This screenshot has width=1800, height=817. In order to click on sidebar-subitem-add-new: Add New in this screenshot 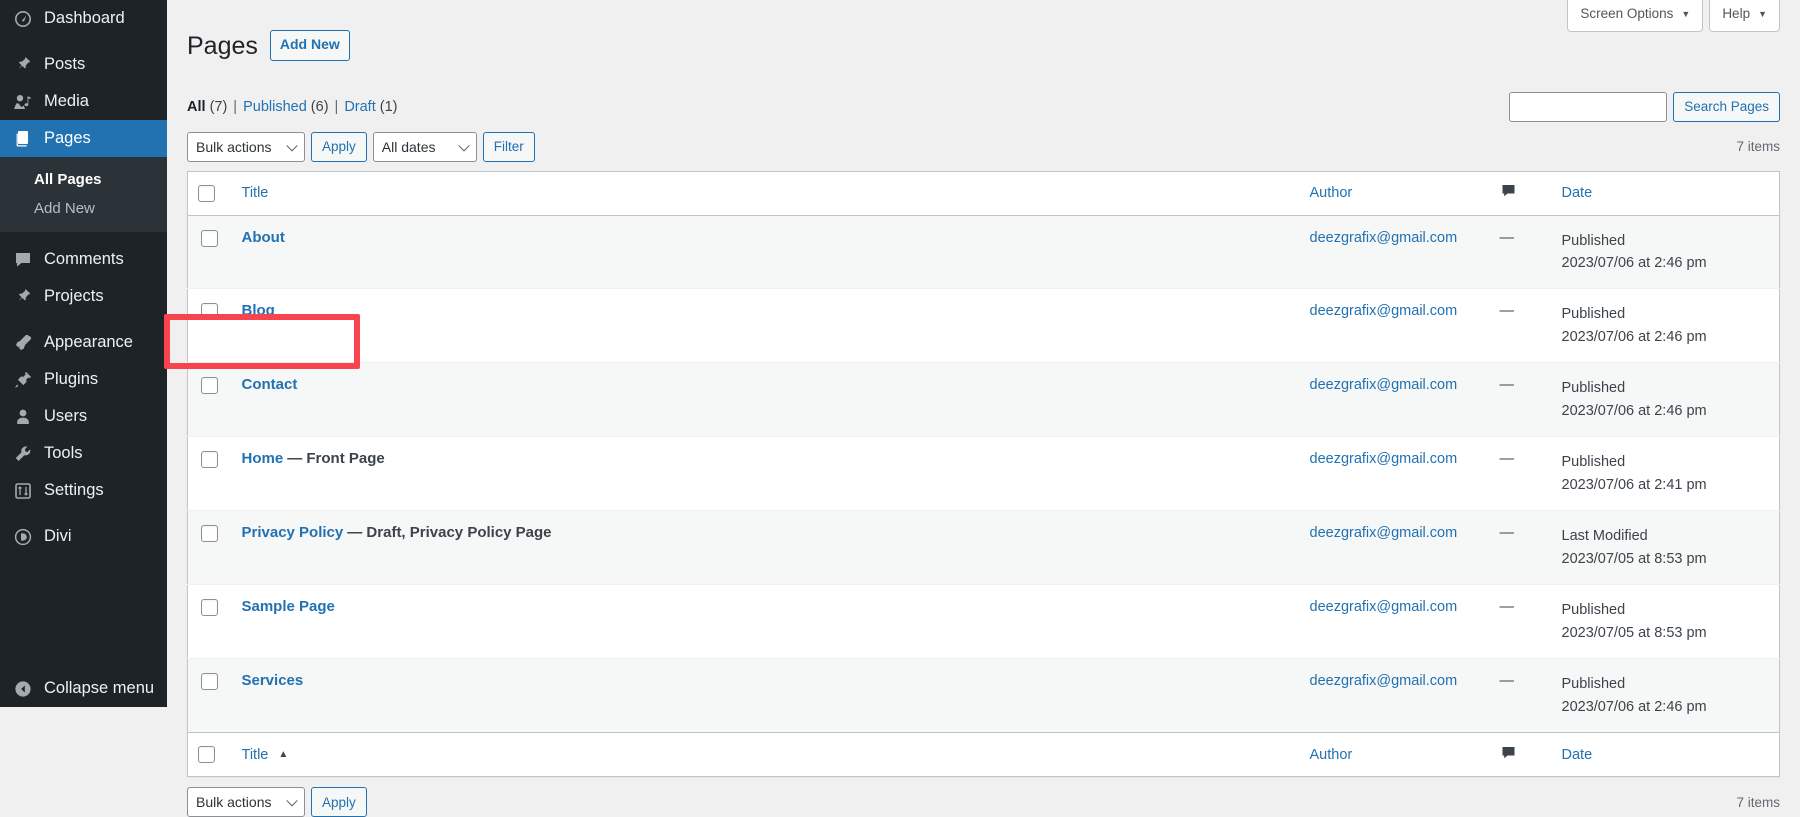, I will do `click(83, 208)`.